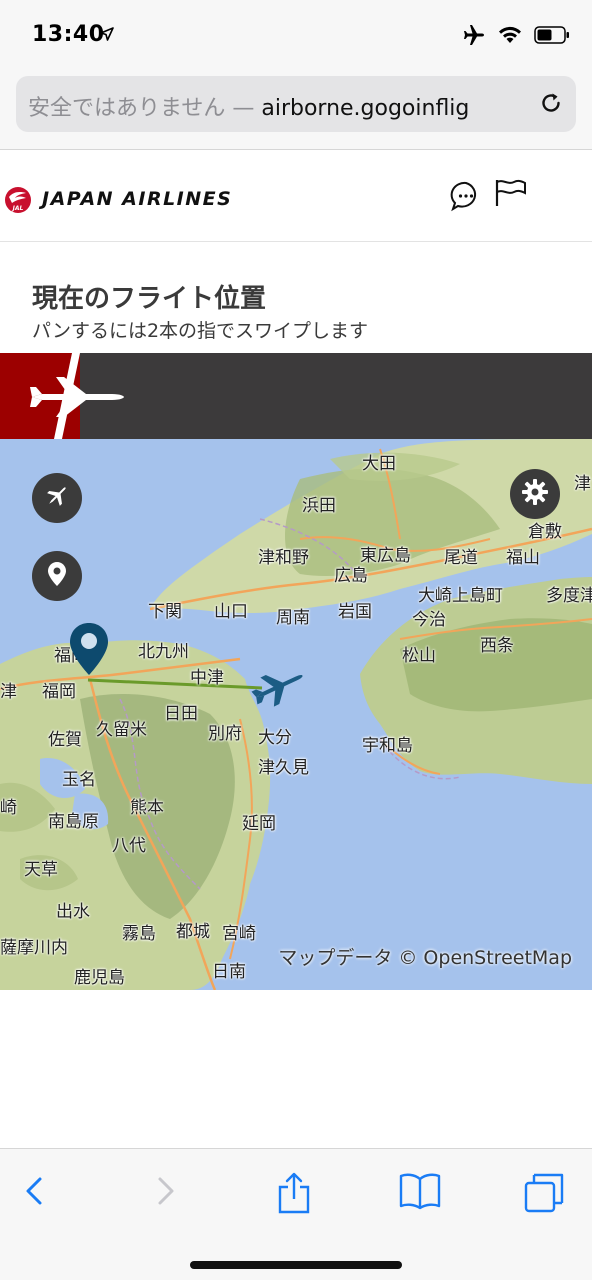  What do you see at coordinates (141, 108) in the screenshot?
I see `insecure-label: 安全ではありません —` at bounding box center [141, 108].